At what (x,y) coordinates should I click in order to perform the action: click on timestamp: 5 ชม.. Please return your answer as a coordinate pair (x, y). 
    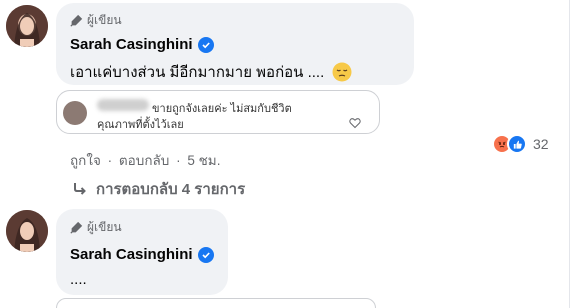
    Looking at the image, I should click on (203, 160).